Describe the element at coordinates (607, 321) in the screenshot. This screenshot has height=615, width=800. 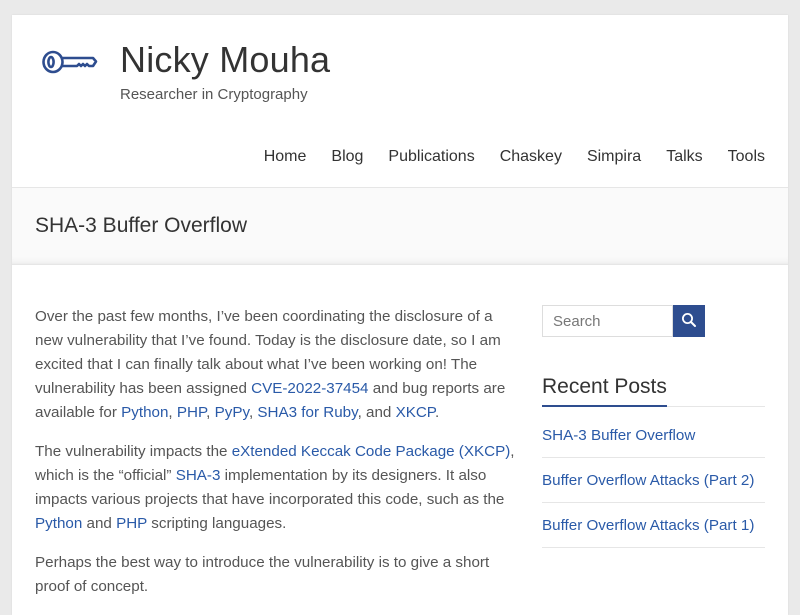
I see `search-input` at that location.